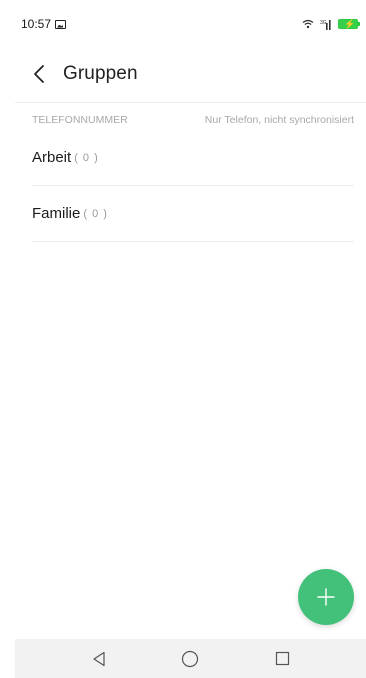  I want to click on plus-icon, so click(326, 597).